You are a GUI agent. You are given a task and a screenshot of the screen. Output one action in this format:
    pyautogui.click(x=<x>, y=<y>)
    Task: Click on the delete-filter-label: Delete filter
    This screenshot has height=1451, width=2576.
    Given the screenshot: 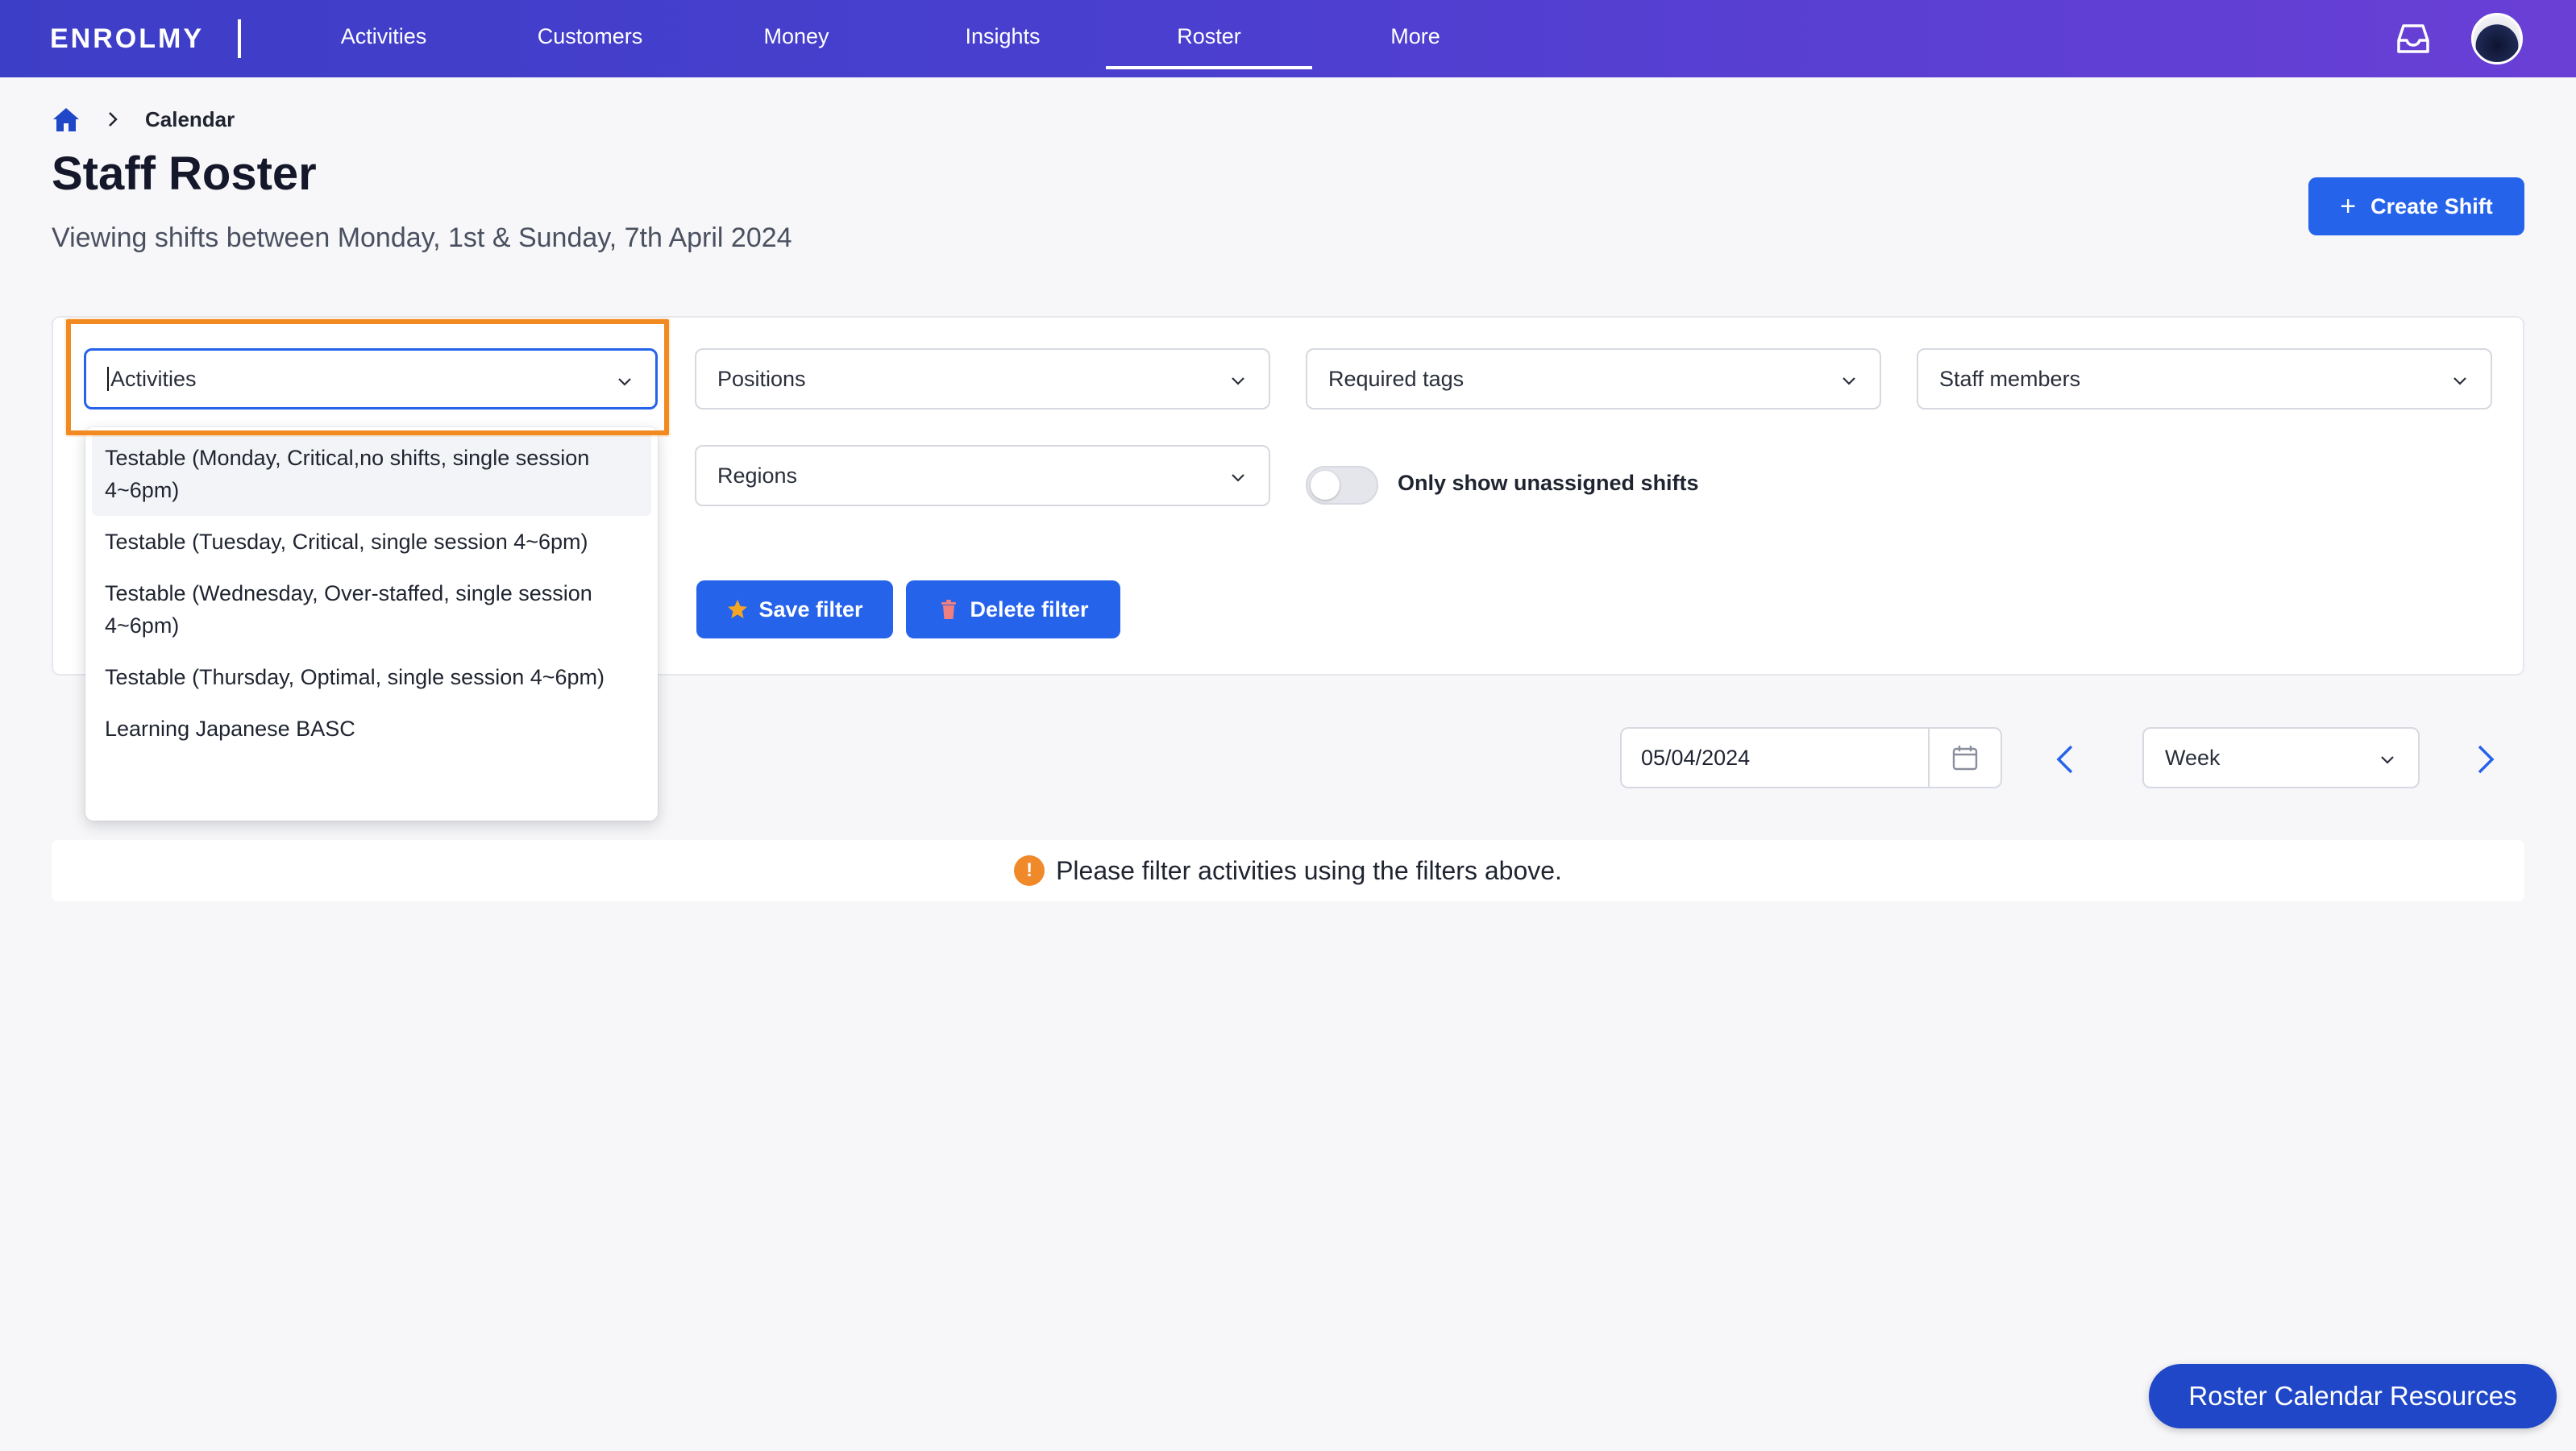 What is the action you would take?
    pyautogui.click(x=1029, y=609)
    